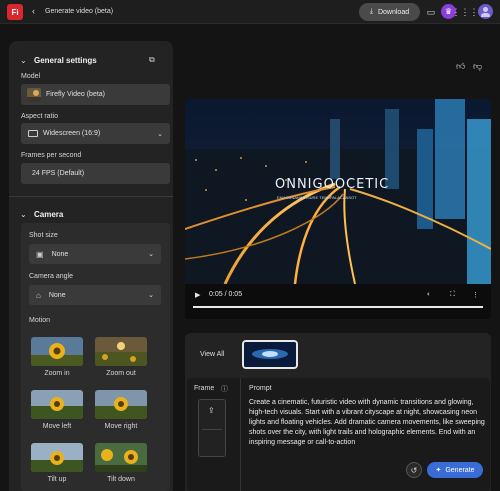  Describe the element at coordinates (43, 235) in the screenshot. I see `shot-size-label: Shot size` at that location.